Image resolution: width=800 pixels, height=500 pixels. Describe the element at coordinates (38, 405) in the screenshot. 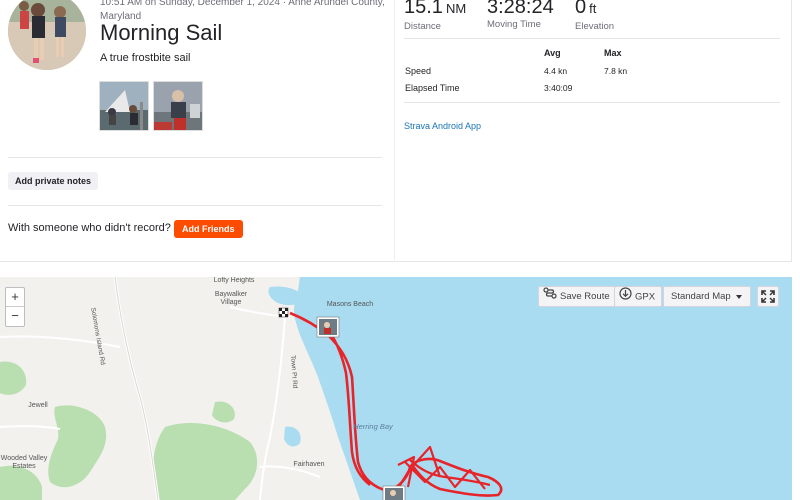

I see `map-label-jewell: Jewell` at that location.